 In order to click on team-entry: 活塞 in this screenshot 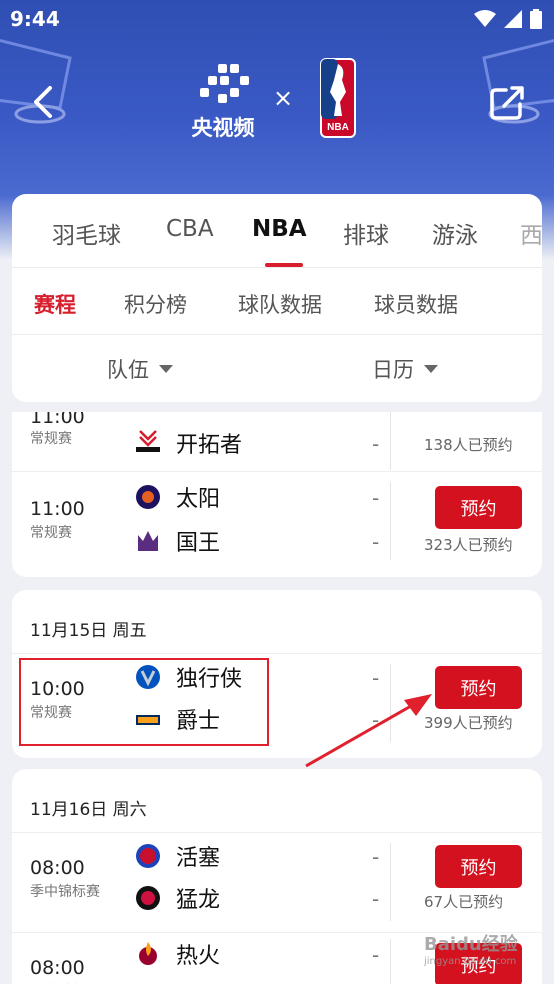, I will do `click(177, 856)`.